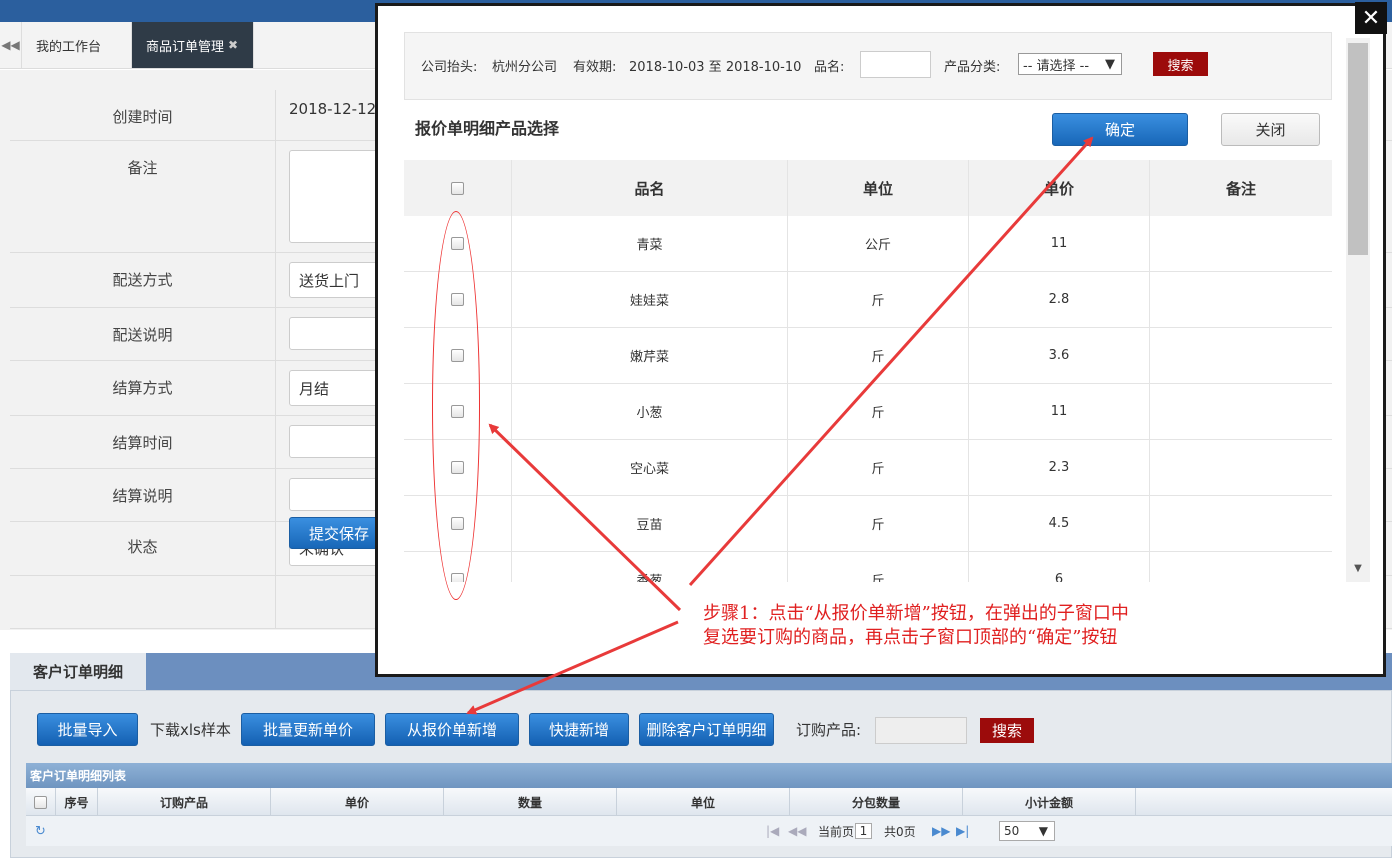  I want to click on tab-scroll-left-icon: ◀◀, so click(11, 45).